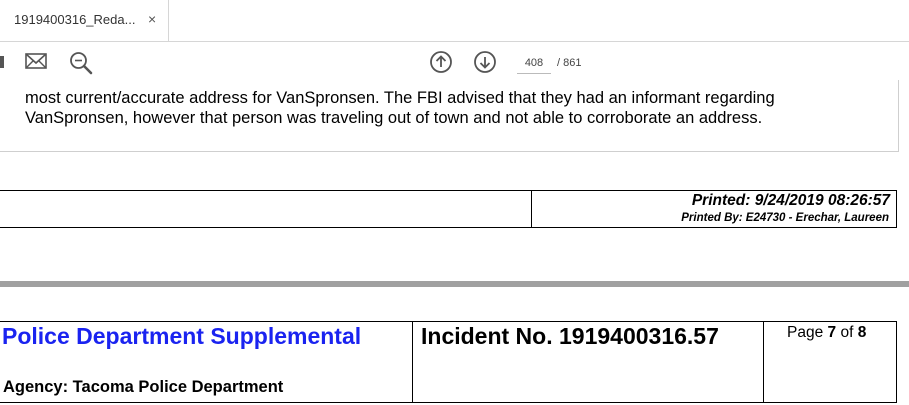  Describe the element at coordinates (569, 63) in the screenshot. I see `page-total: / 861` at that location.